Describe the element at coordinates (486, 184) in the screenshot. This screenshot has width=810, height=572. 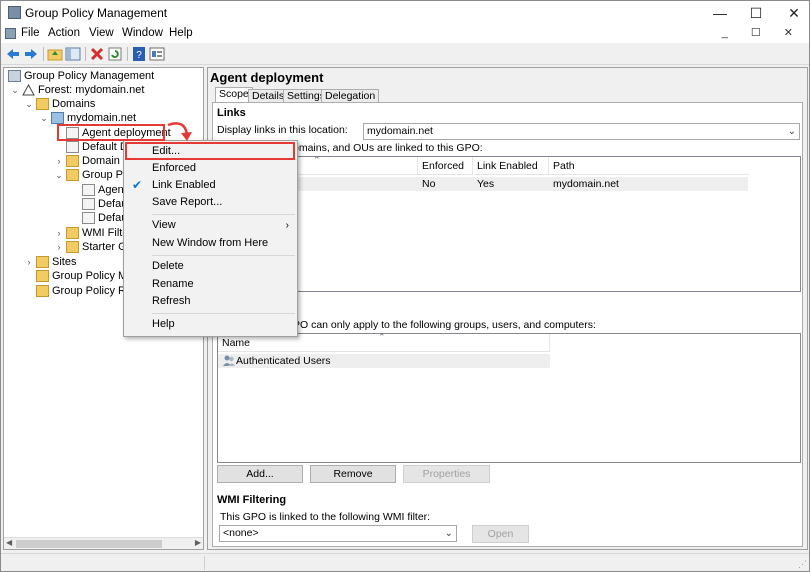
I see `cell-link-enabled: Yes` at that location.